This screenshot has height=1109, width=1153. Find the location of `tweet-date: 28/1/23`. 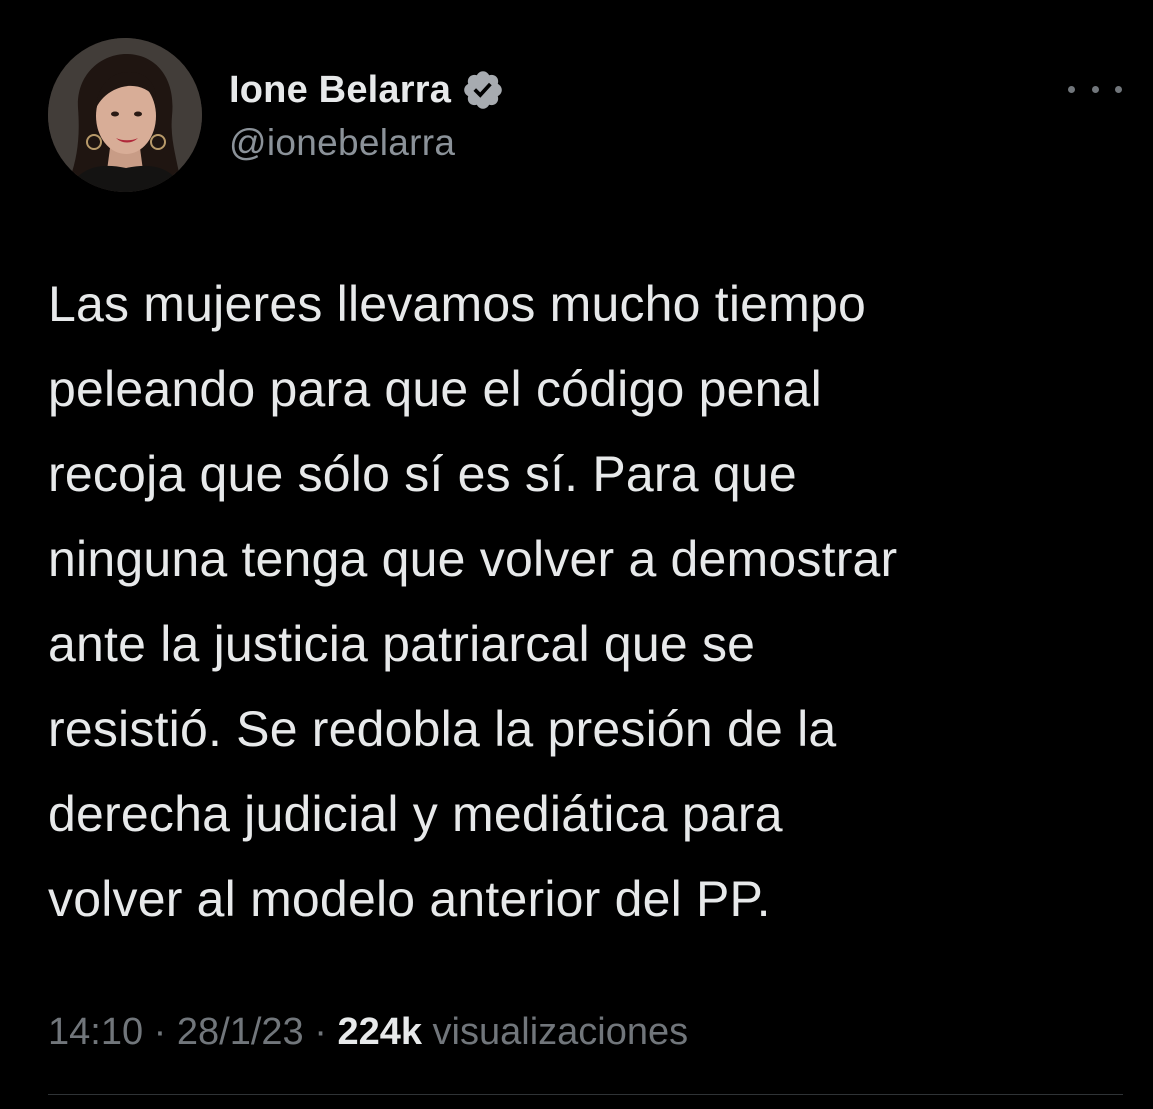

tweet-date: 28/1/23 is located at coordinates (240, 1032).